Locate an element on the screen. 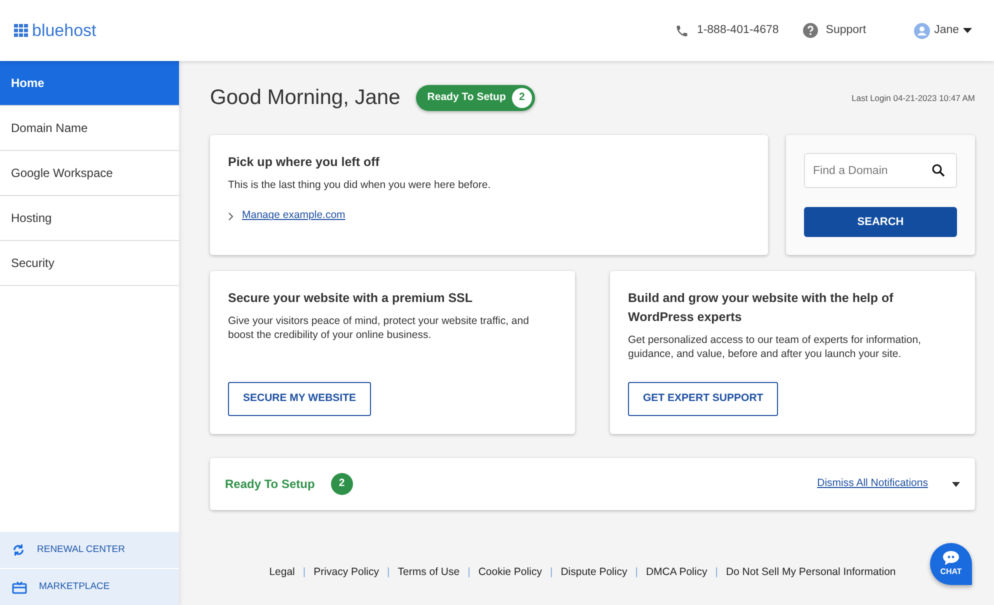  sidebar-item: Hosting is located at coordinates (89, 218).